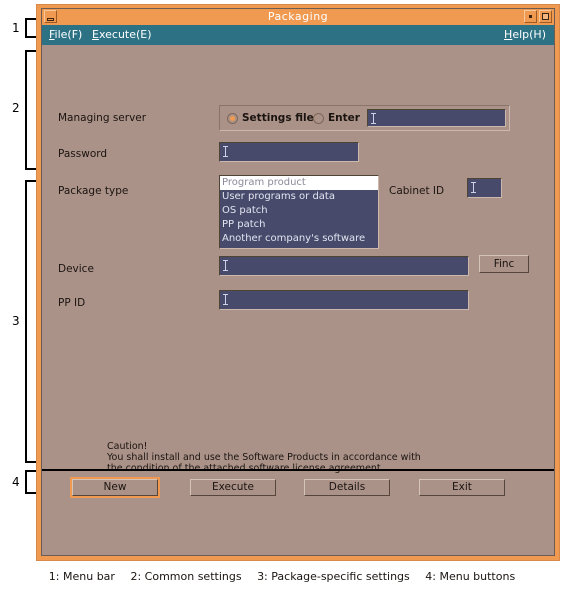 Image resolution: width=564 pixels, height=607 pixels. I want to click on window-title: Packaging, so click(298, 16).